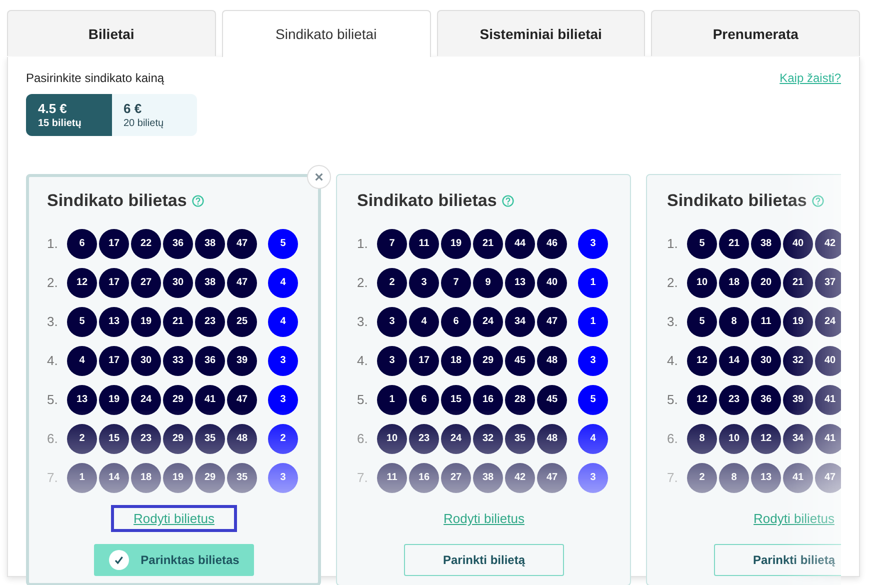 This screenshot has height=585, width=877. Describe the element at coordinates (593, 321) in the screenshot. I see `bonus-ball: 1` at that location.